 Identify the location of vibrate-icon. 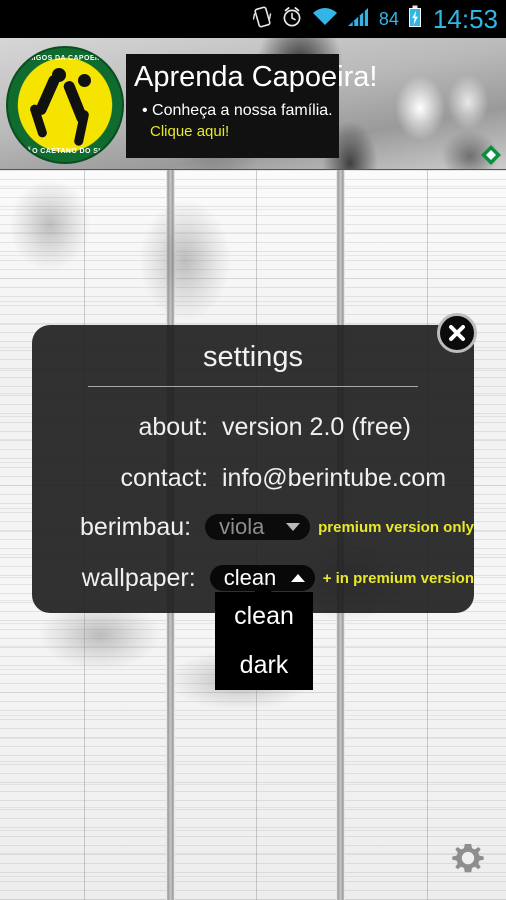
(262, 19).